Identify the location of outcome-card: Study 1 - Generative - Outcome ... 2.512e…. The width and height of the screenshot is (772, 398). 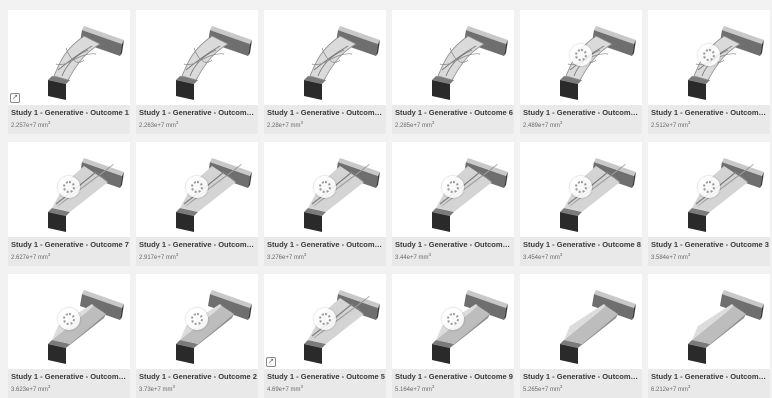
(709, 72).